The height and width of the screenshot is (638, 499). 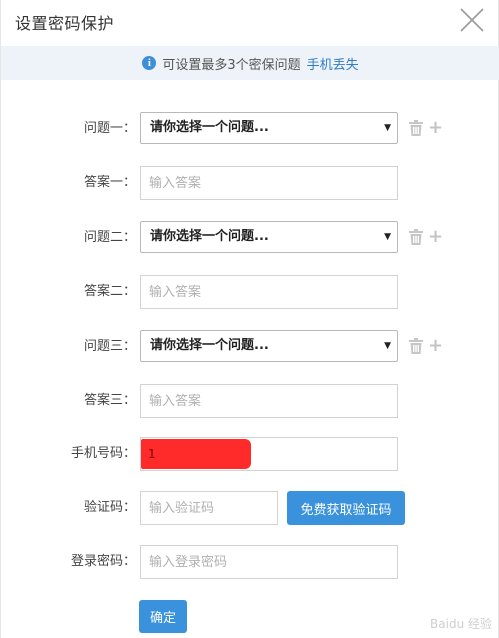 I want to click on question-select-2: 请你选择一个问题... ▼, so click(x=269, y=237).